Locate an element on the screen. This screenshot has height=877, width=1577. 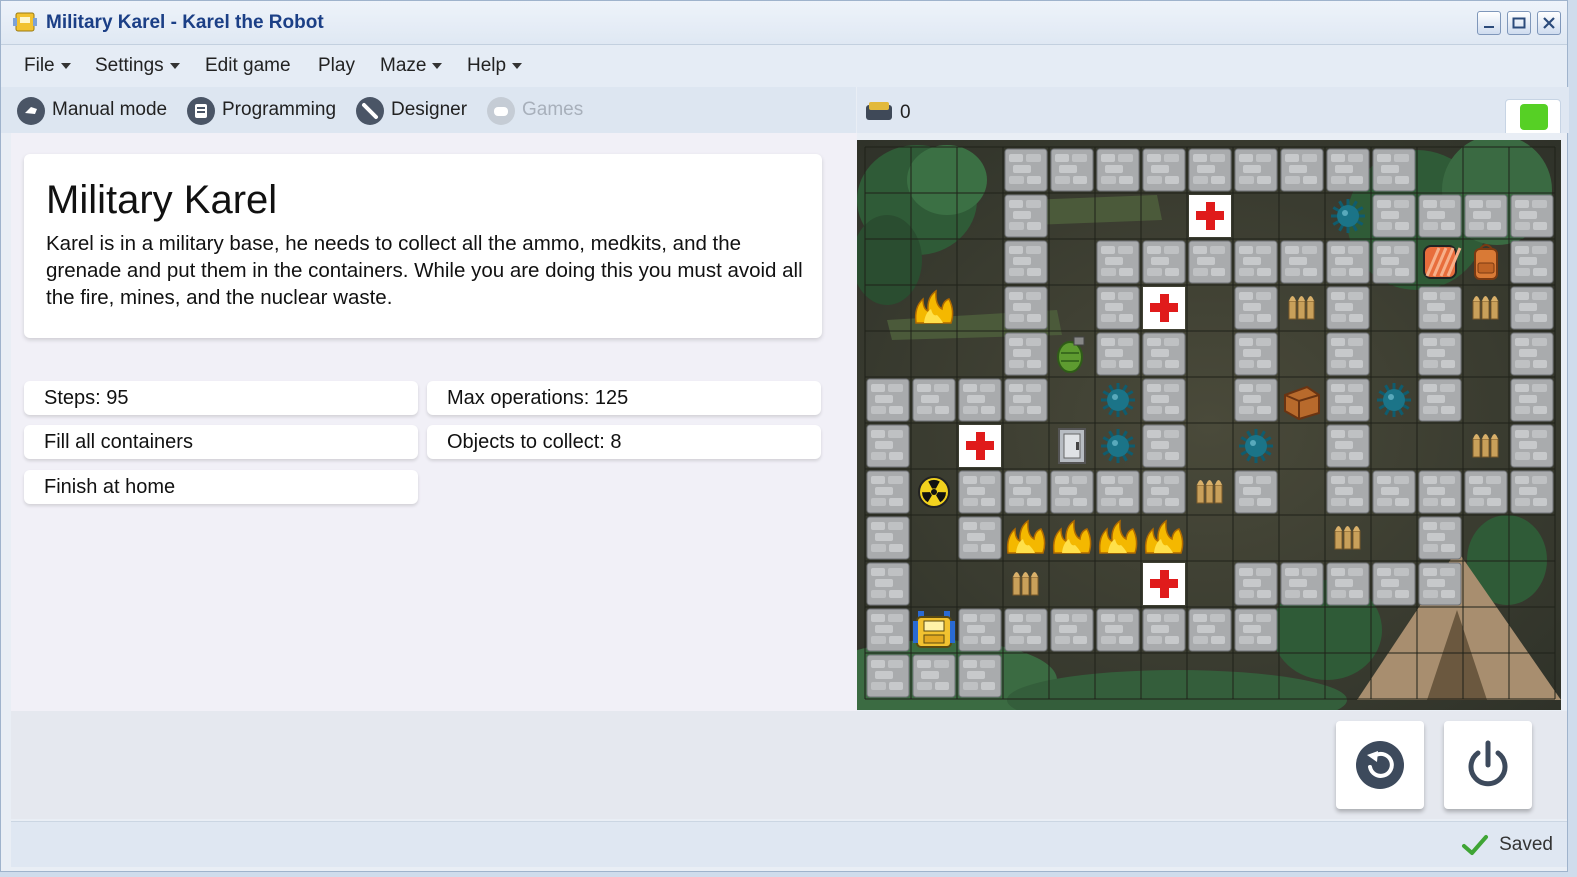
menu-maze: Maze is located at coordinates (411, 66).